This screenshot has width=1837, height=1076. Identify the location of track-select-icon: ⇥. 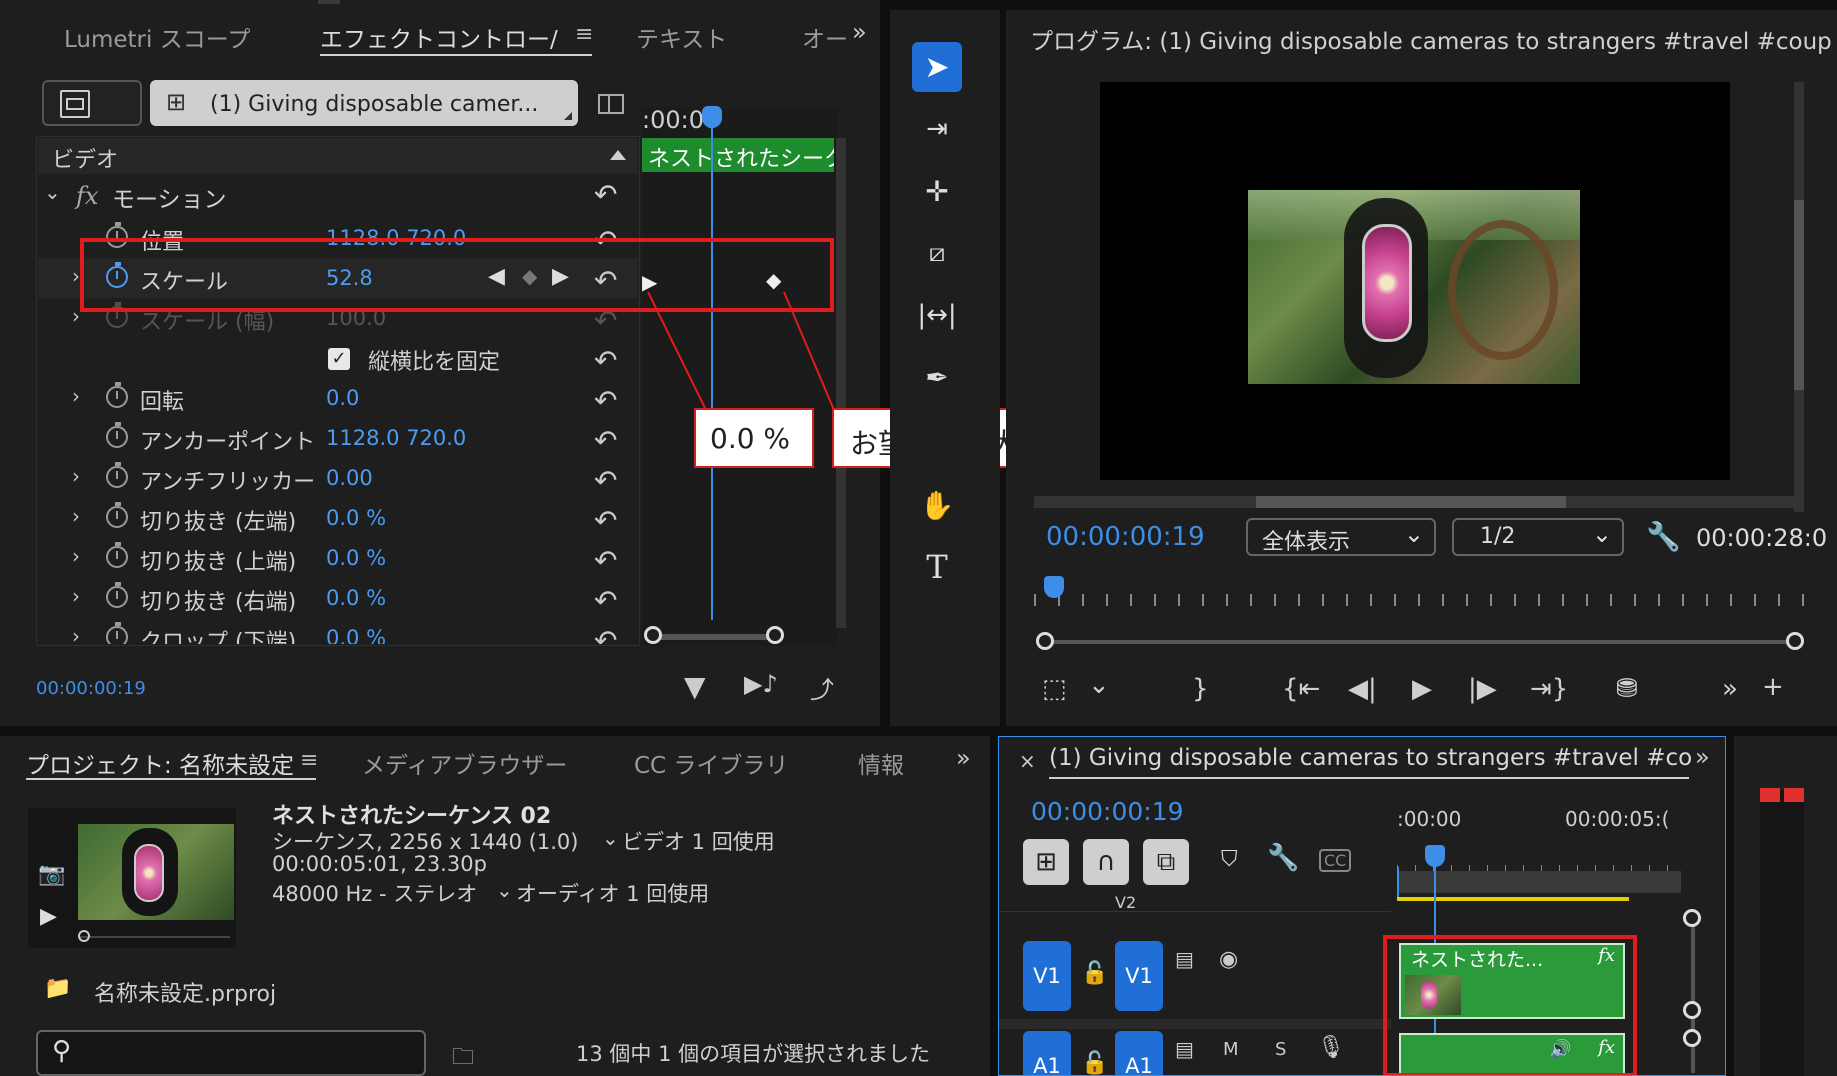
(937, 129).